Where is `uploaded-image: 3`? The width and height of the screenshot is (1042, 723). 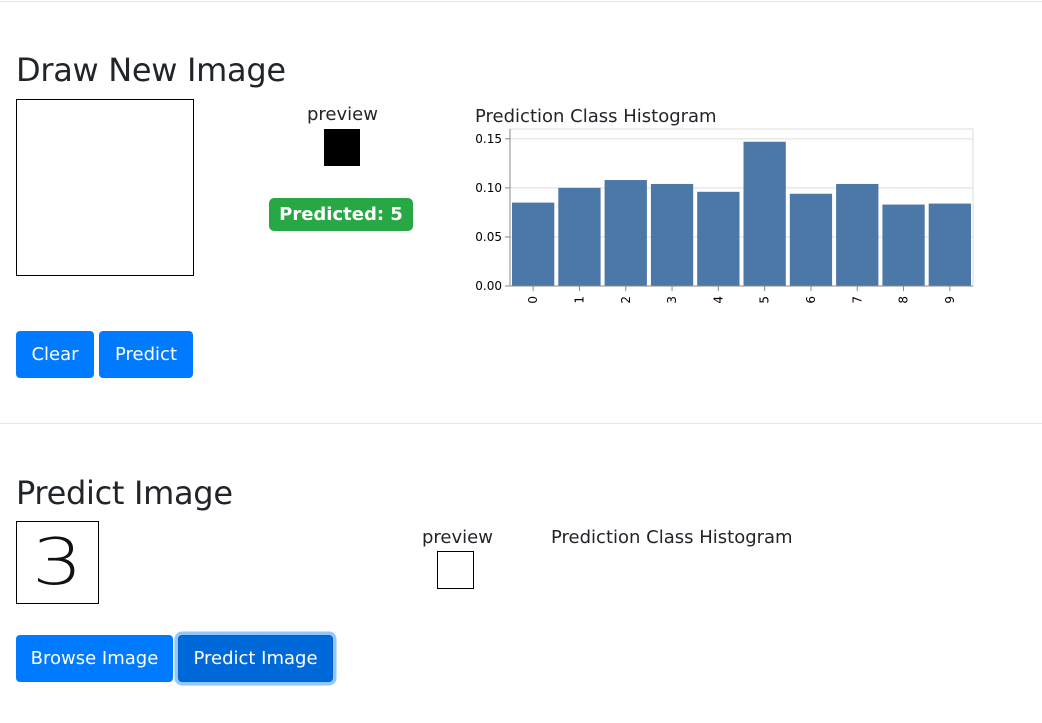
uploaded-image: 3 is located at coordinates (57, 562).